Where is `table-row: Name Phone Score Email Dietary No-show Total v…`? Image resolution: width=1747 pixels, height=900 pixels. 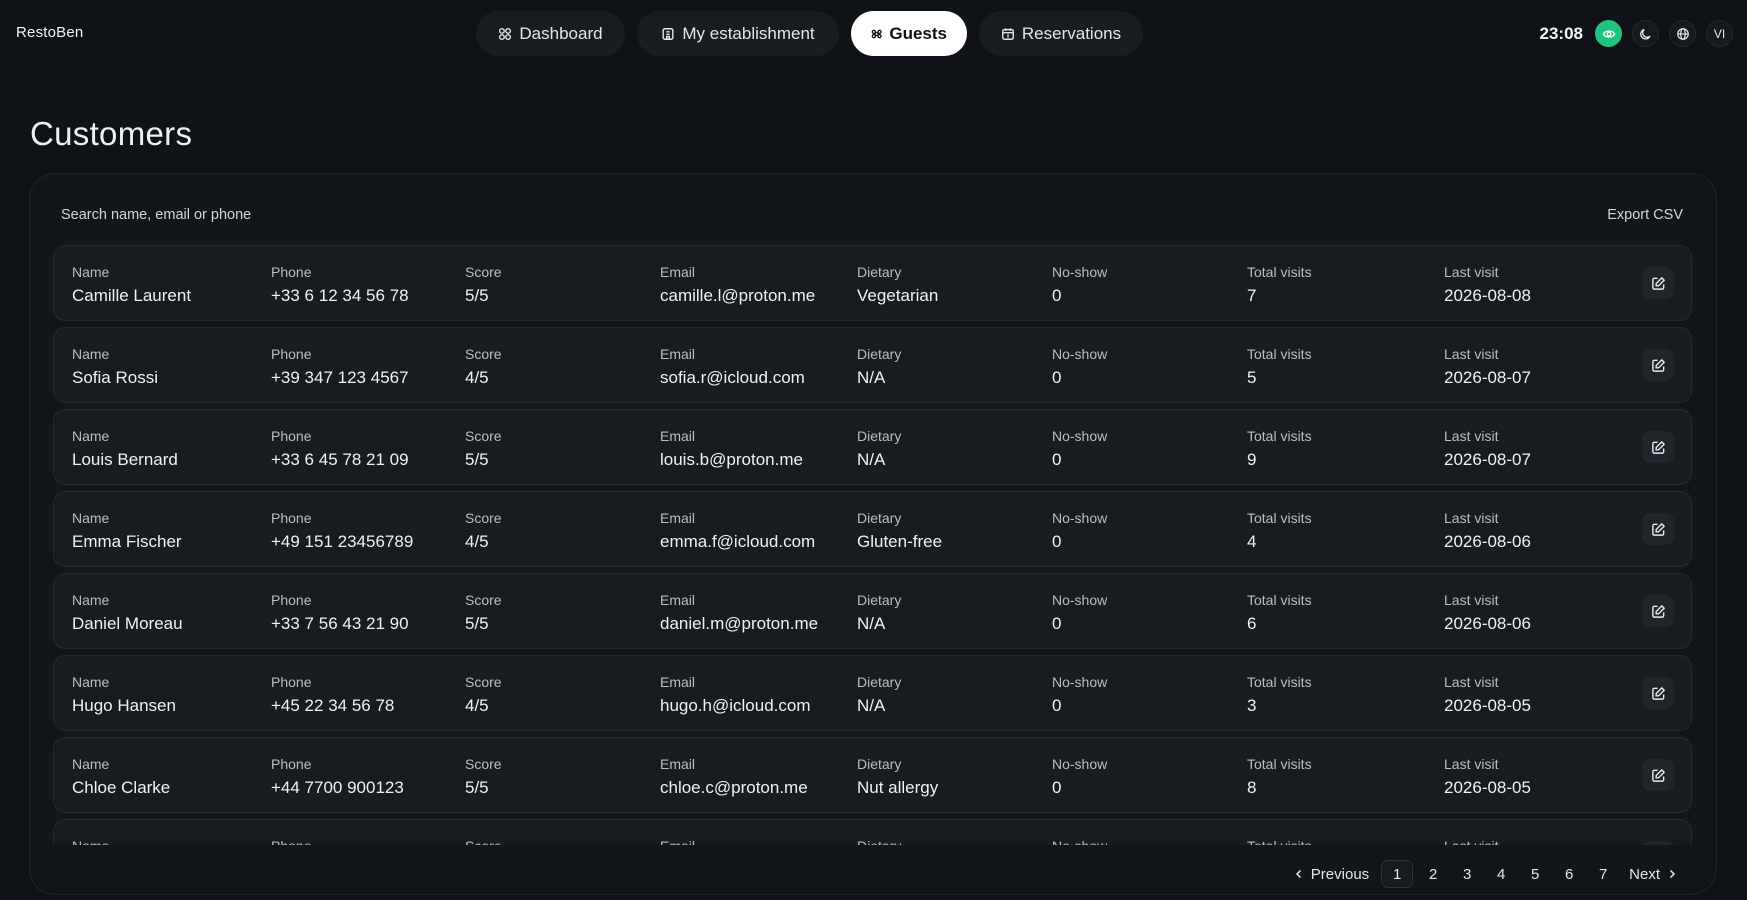
table-row: Name Phone Score Email Dietary No-show Total v… is located at coordinates (872, 832).